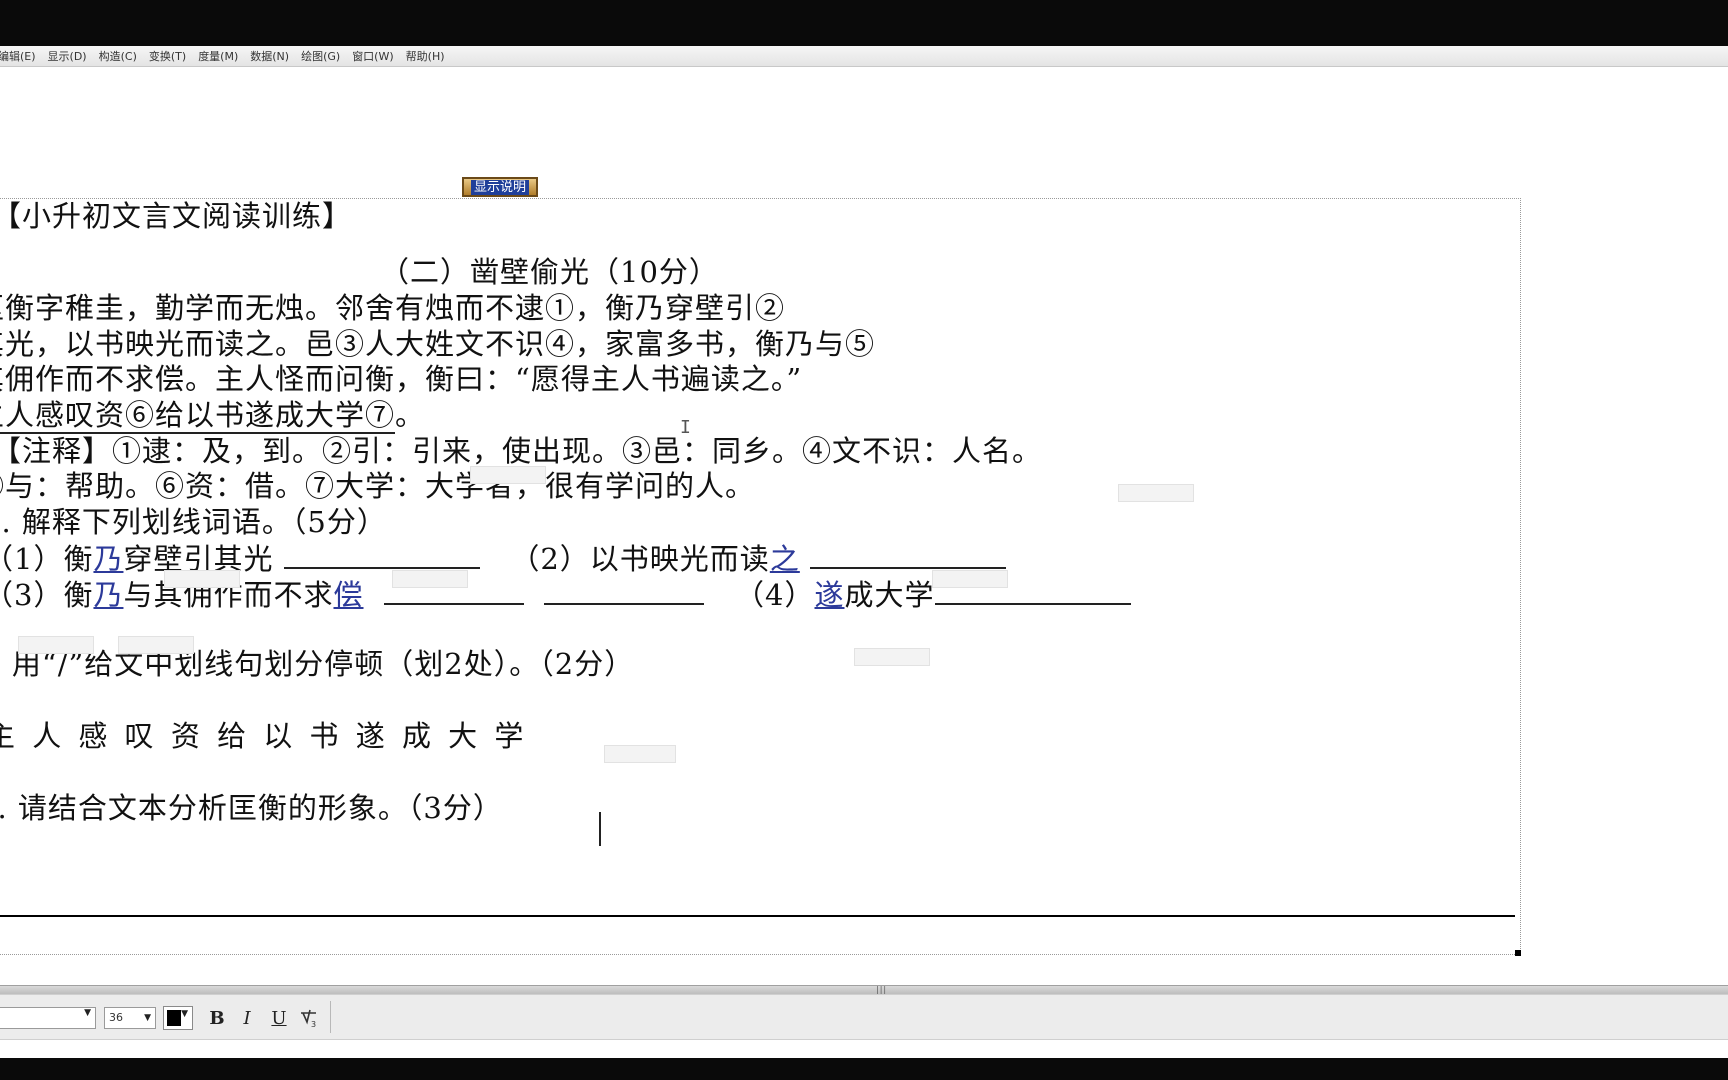 The height and width of the screenshot is (1080, 1728). What do you see at coordinates (330, 1017) in the screenshot?
I see `toolbar-separator` at bounding box center [330, 1017].